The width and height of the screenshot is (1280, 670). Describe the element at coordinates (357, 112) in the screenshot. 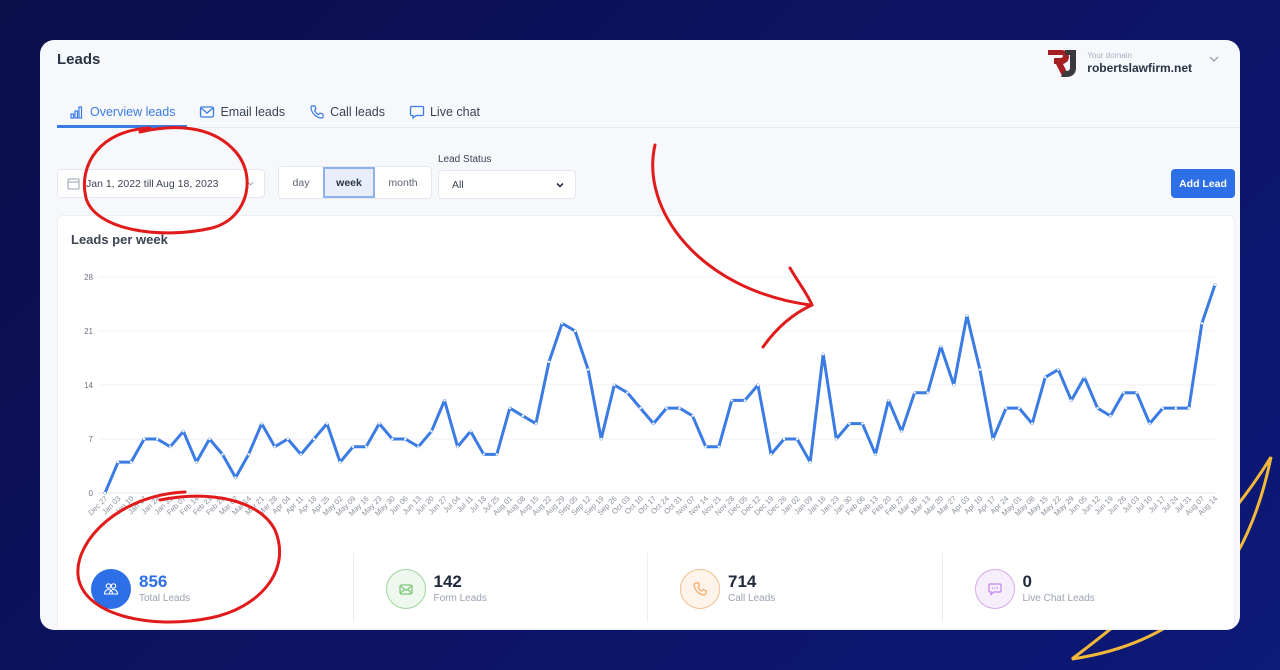

I see `tab-label: Call leads` at that location.